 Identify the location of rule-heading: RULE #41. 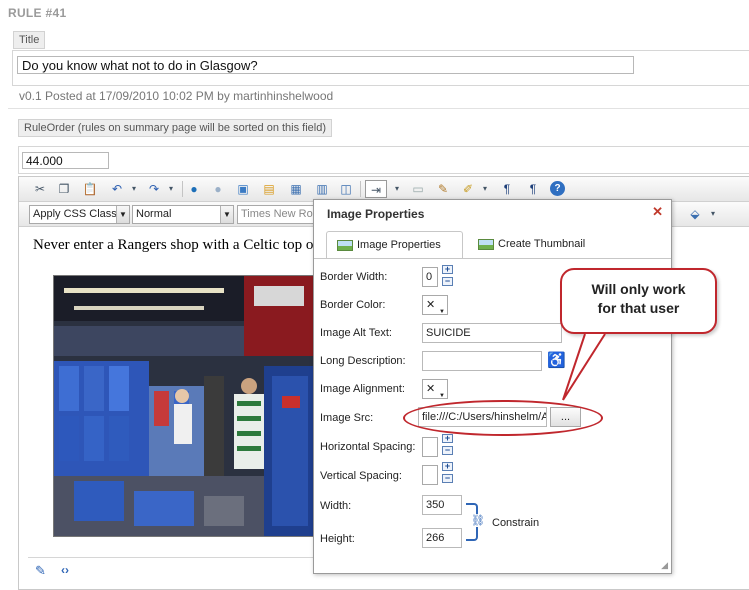
(37, 13).